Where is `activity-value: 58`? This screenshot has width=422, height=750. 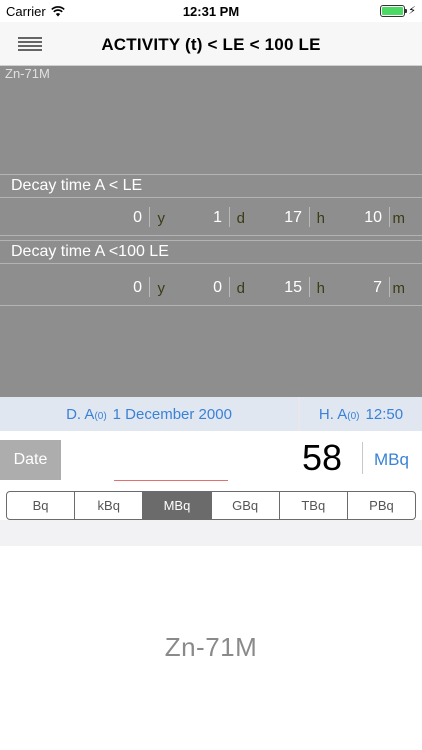 activity-value: 58 is located at coordinates (322, 458).